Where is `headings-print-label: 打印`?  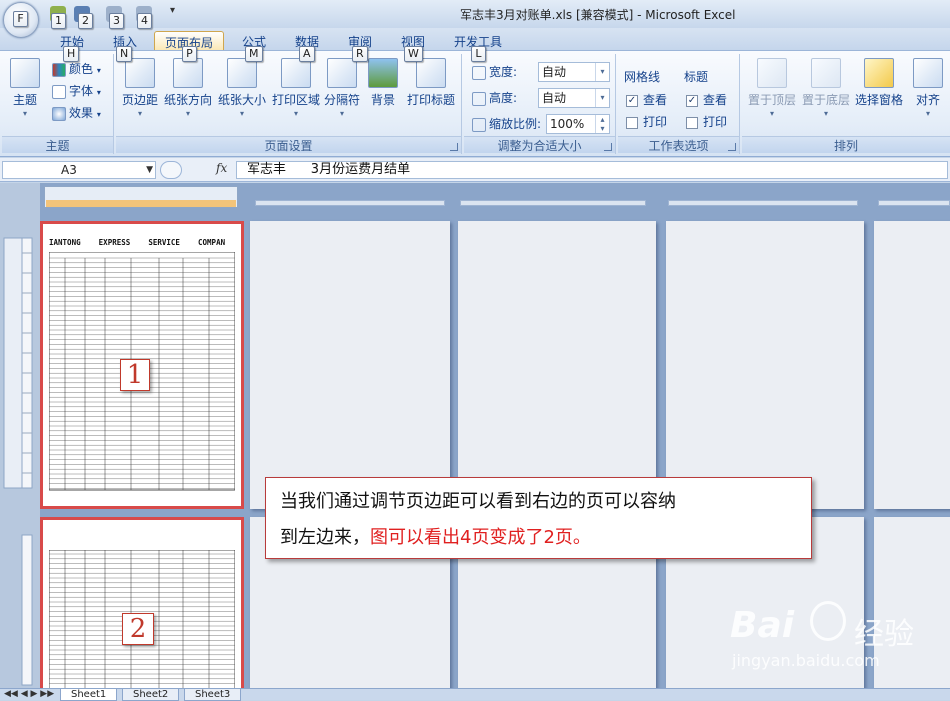
headings-print-label: 打印 is located at coordinates (715, 122).